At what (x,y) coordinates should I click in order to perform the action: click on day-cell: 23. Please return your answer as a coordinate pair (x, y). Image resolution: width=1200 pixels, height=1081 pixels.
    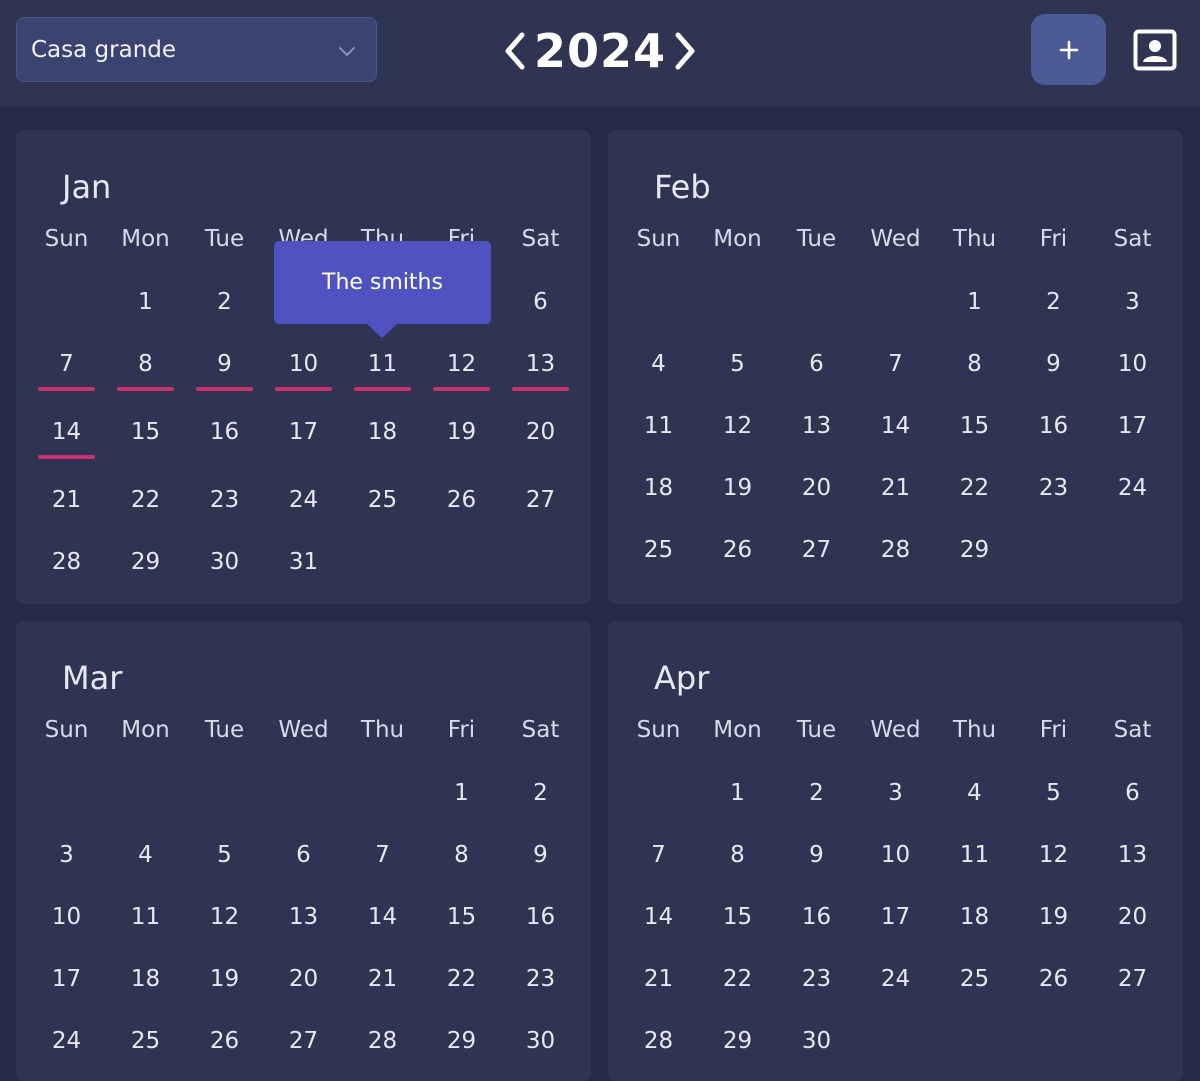
    Looking at the image, I should click on (540, 979).